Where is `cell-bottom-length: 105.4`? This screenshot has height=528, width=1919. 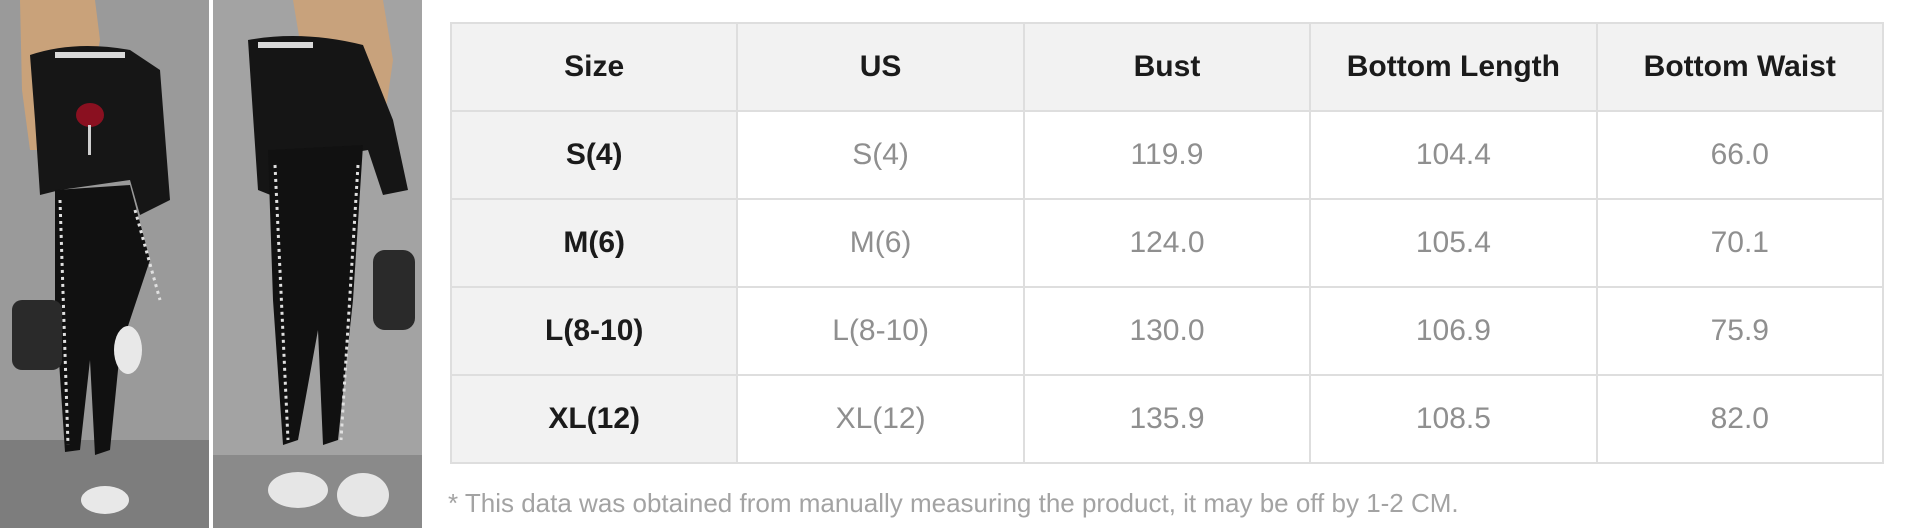
cell-bottom-length: 105.4 is located at coordinates (1453, 243).